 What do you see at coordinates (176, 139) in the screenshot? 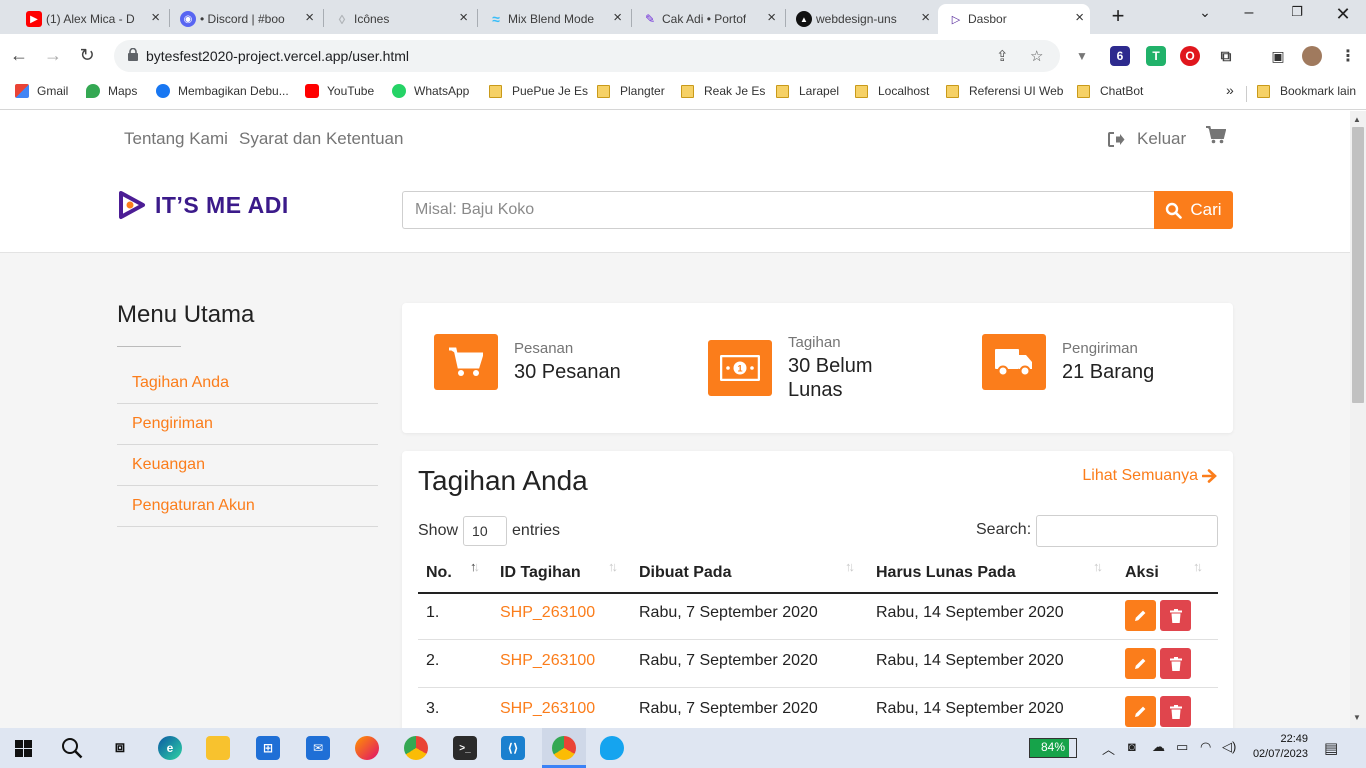
I see `nav-about-link: Tentang Kami` at bounding box center [176, 139].